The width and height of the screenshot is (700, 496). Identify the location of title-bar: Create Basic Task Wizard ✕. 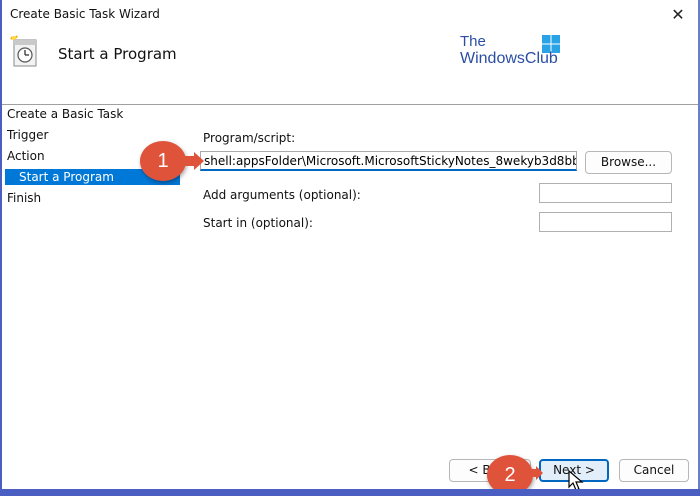
(350, 15).